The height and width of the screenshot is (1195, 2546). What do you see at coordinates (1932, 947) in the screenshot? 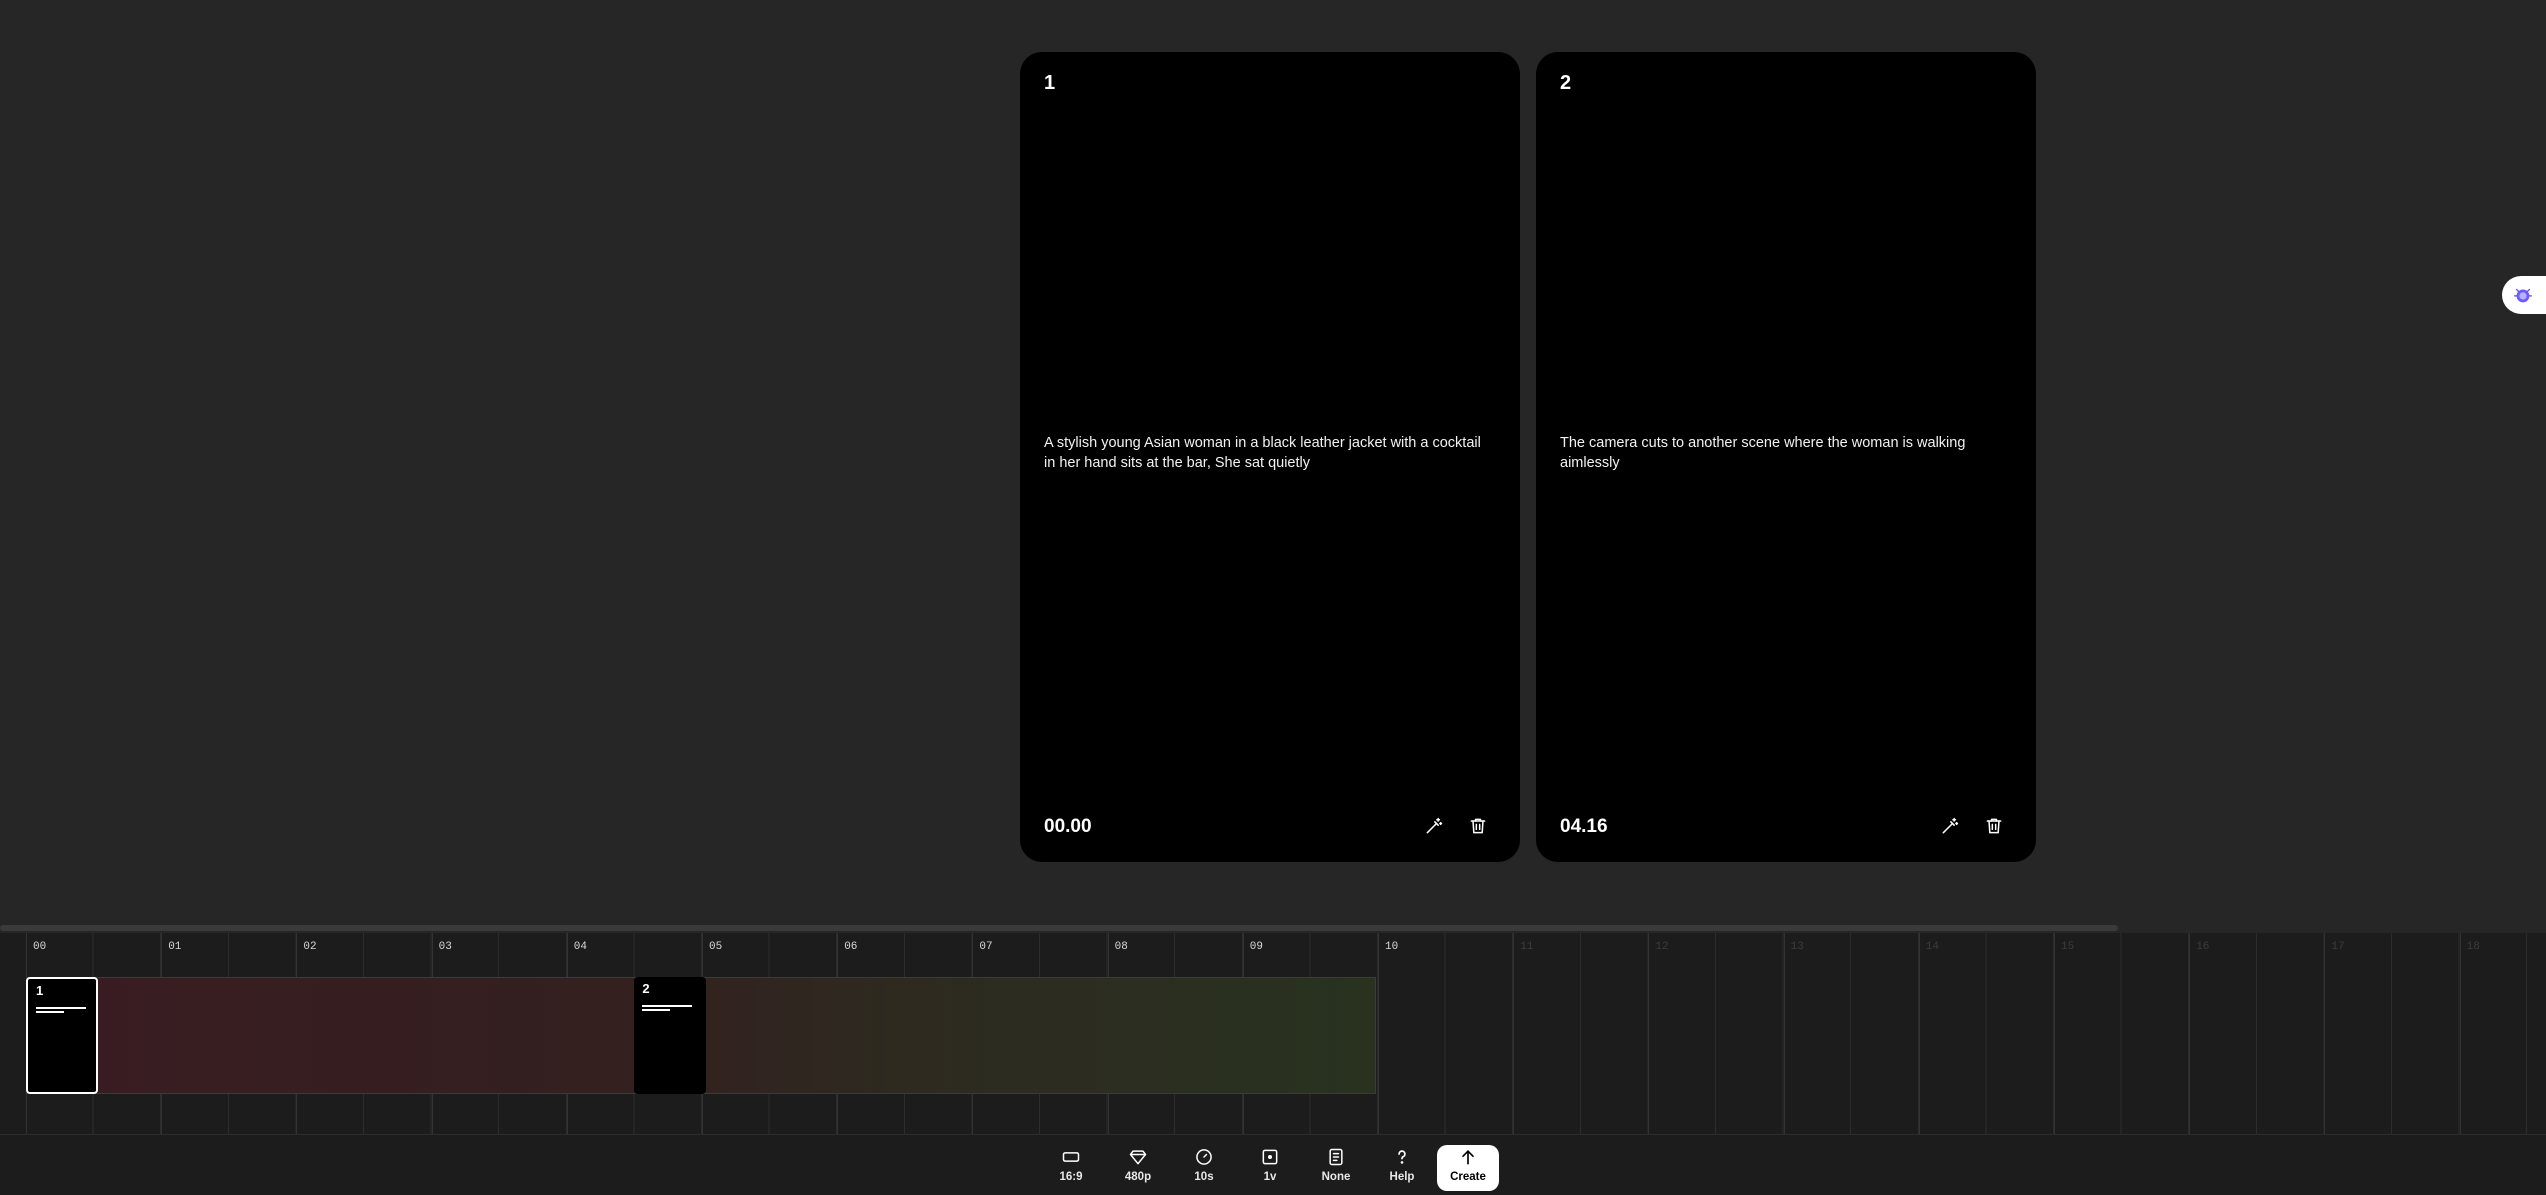
I see `timeline-tick-label: 14` at bounding box center [1932, 947].